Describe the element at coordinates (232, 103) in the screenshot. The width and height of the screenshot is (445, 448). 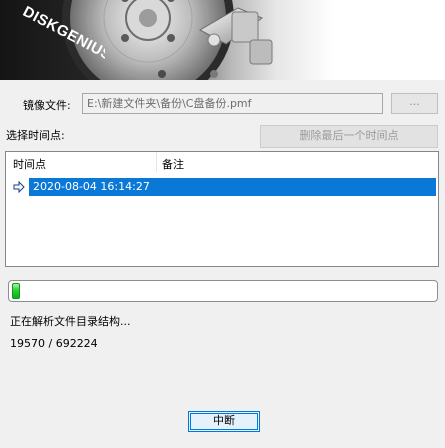
I see `image-file-path-field: E:\新建文件夹\备份\C盘备份.pmf` at that location.